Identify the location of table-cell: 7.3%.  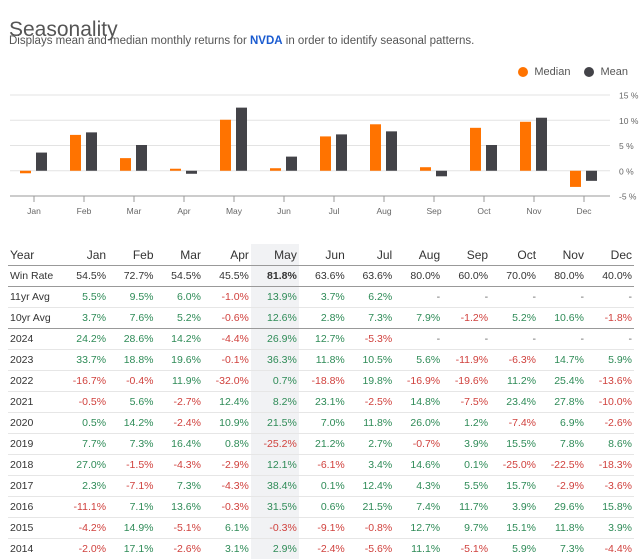
(131, 444).